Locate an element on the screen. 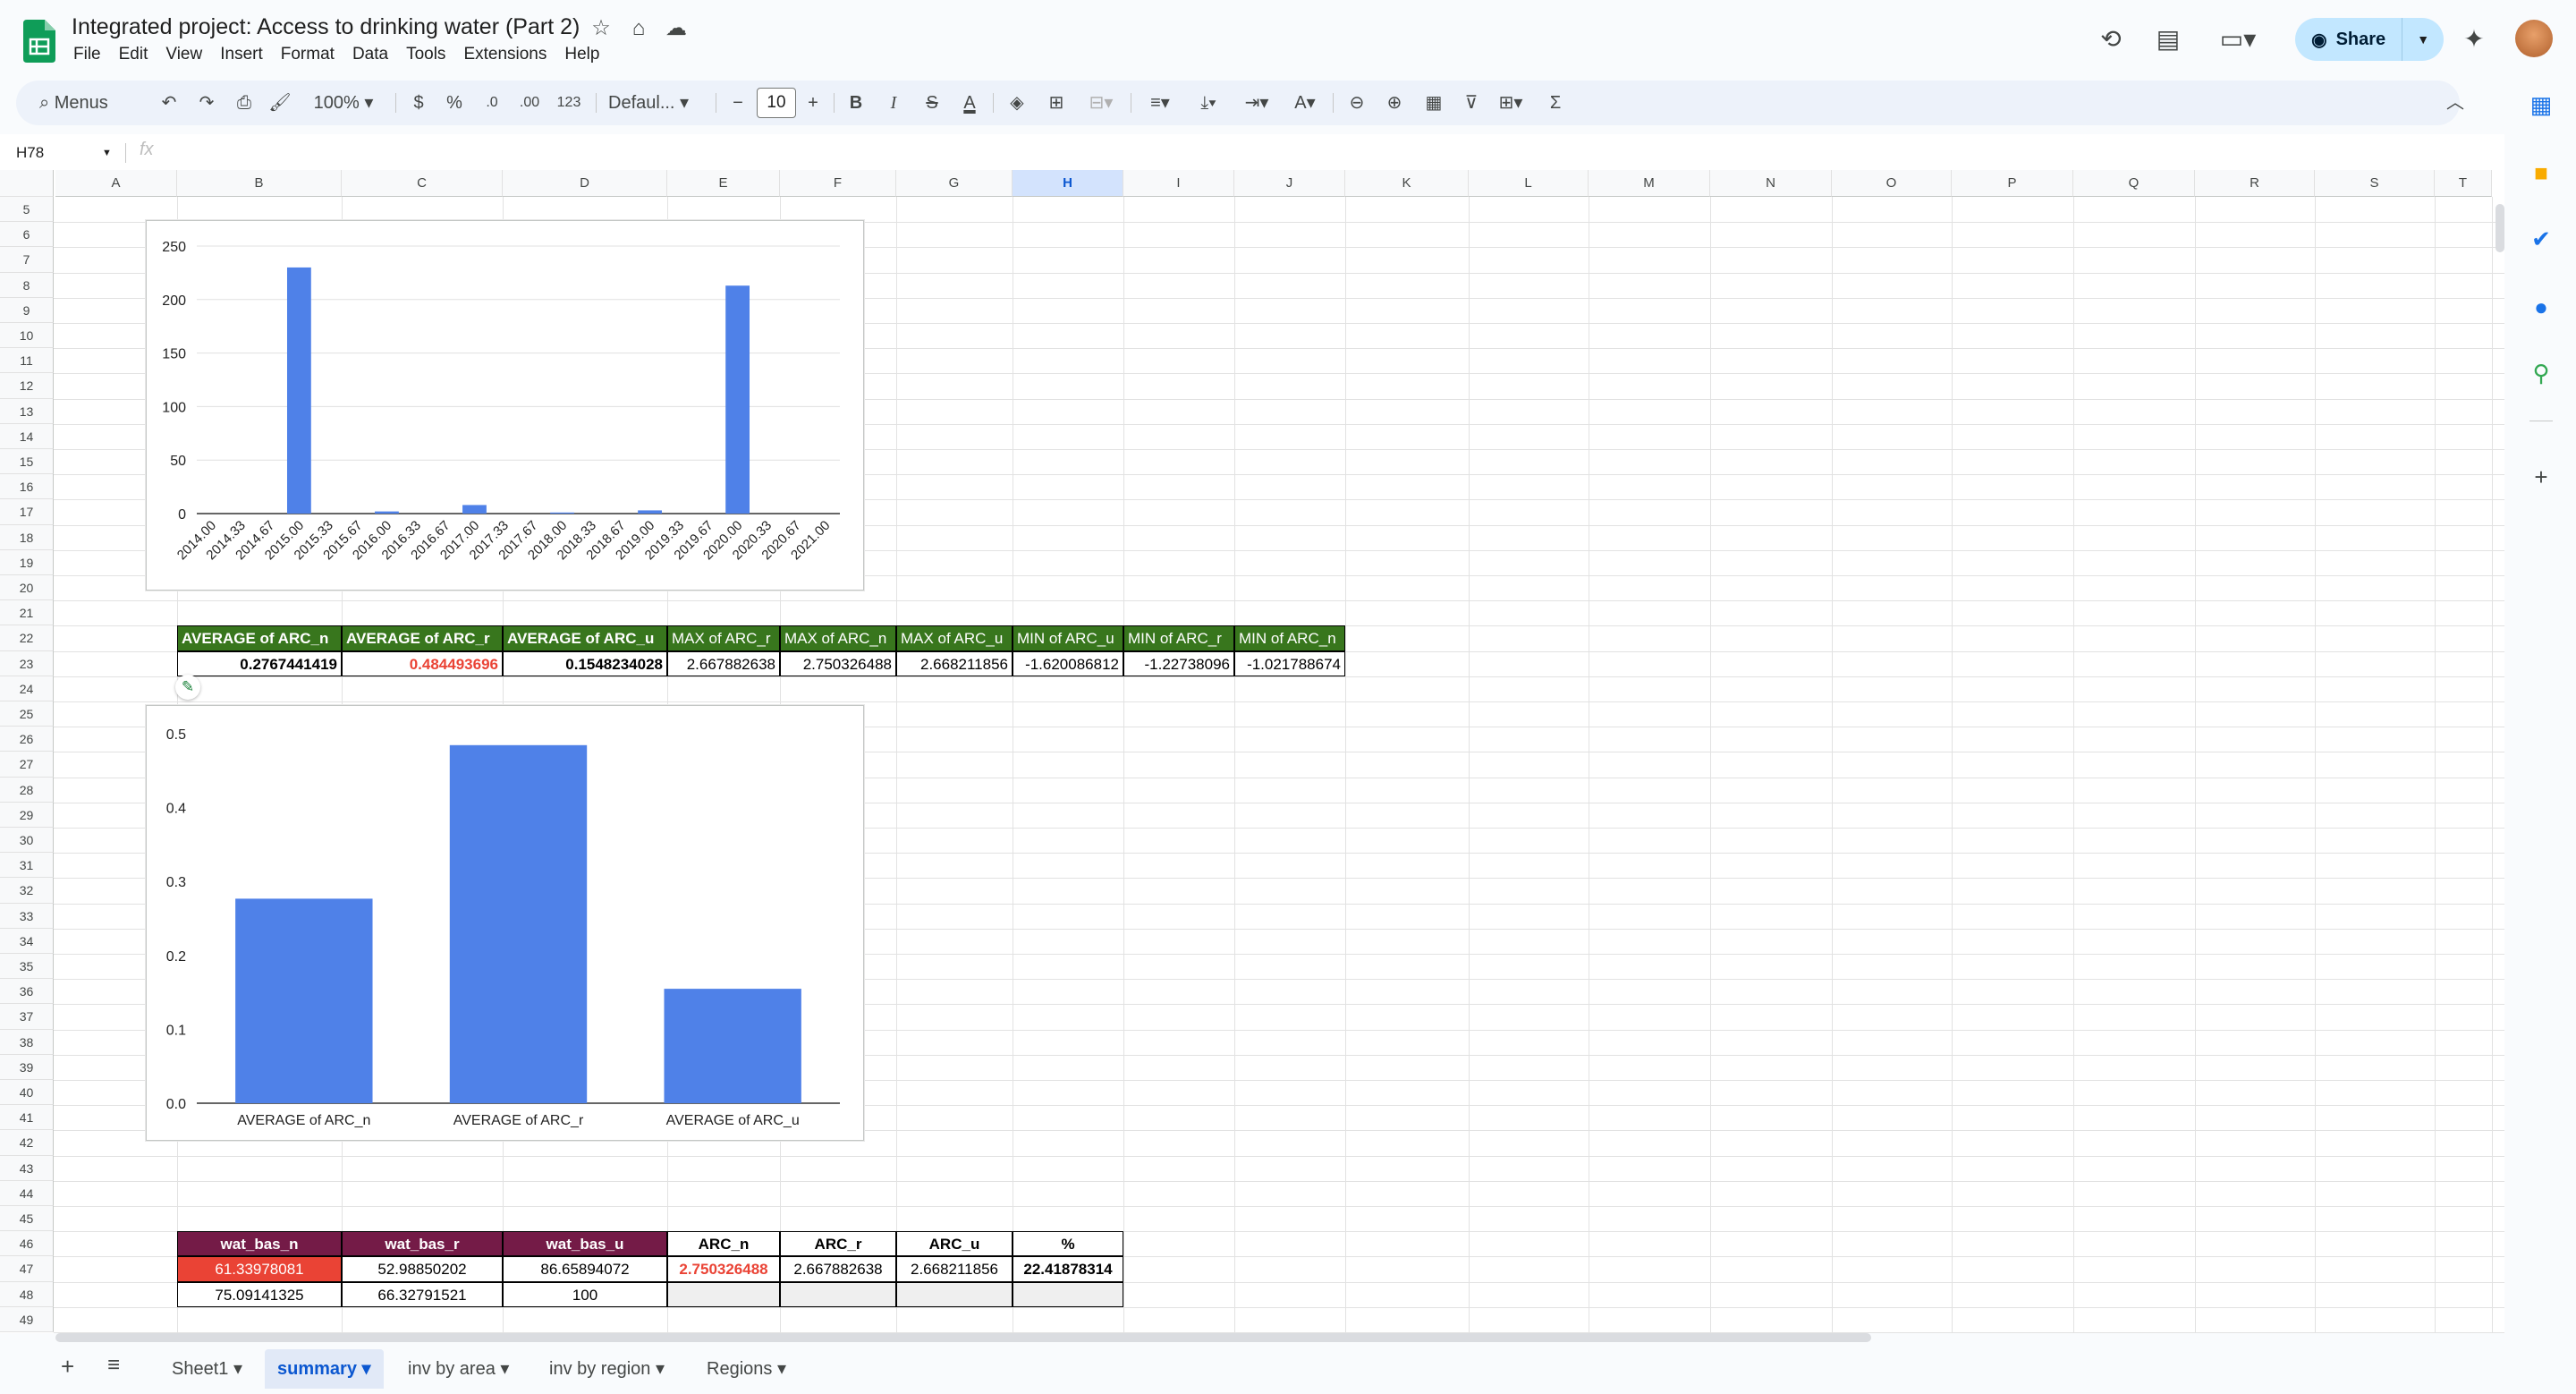 The width and height of the screenshot is (2576, 1394). number-format-button: 123 is located at coordinates (569, 103).